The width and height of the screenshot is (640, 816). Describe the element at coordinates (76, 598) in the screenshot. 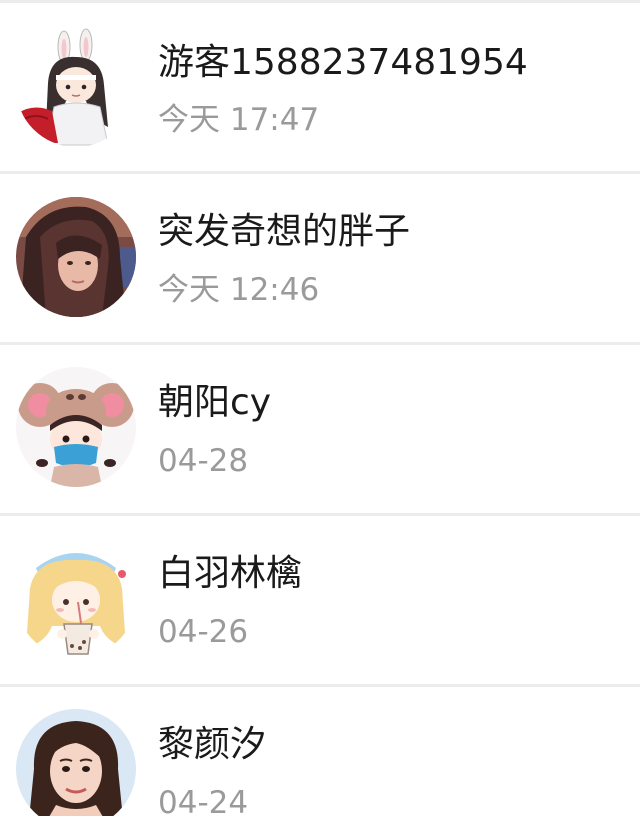

I see `boba-girl-avatar-icon` at that location.